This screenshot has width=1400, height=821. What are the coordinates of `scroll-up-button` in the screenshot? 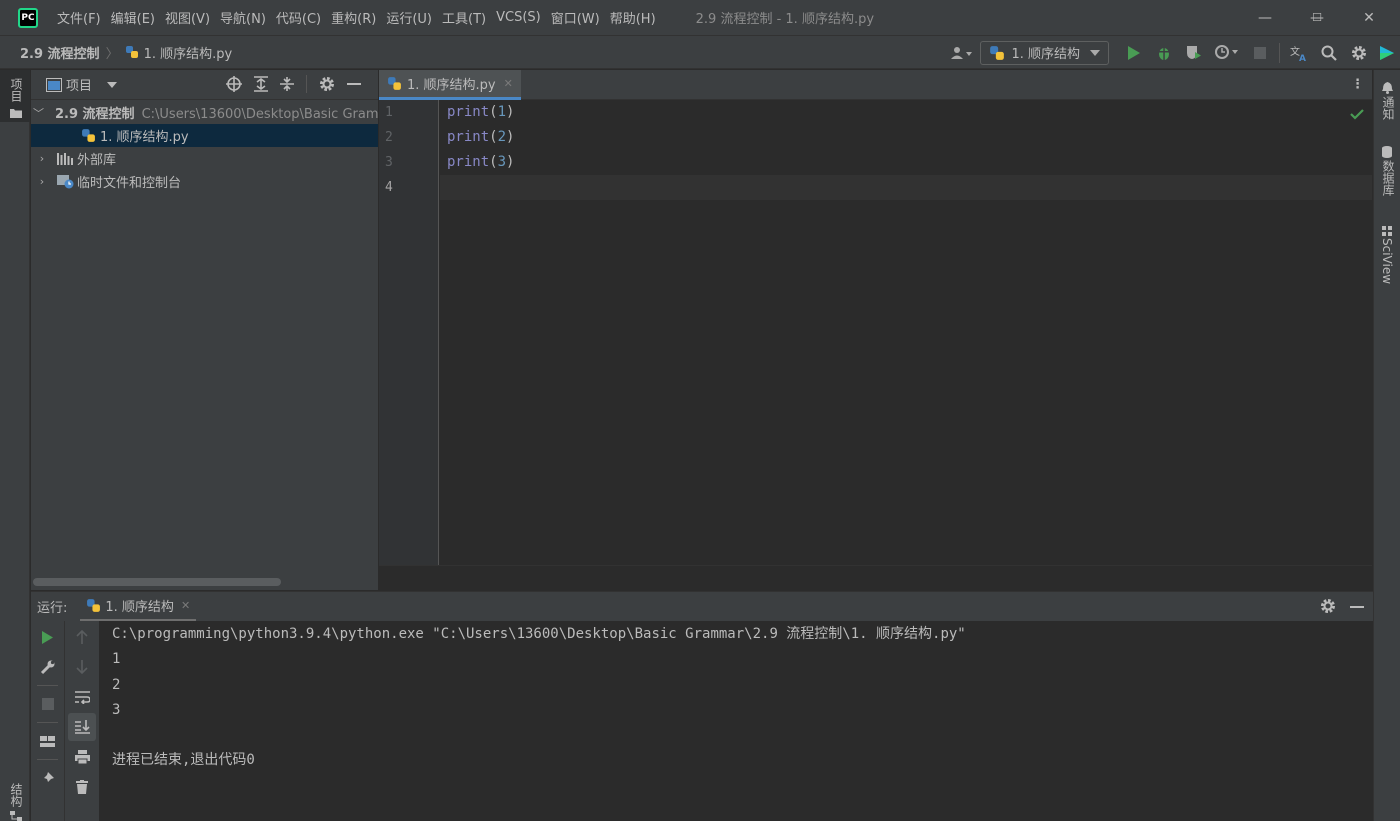 It's located at (82, 637).